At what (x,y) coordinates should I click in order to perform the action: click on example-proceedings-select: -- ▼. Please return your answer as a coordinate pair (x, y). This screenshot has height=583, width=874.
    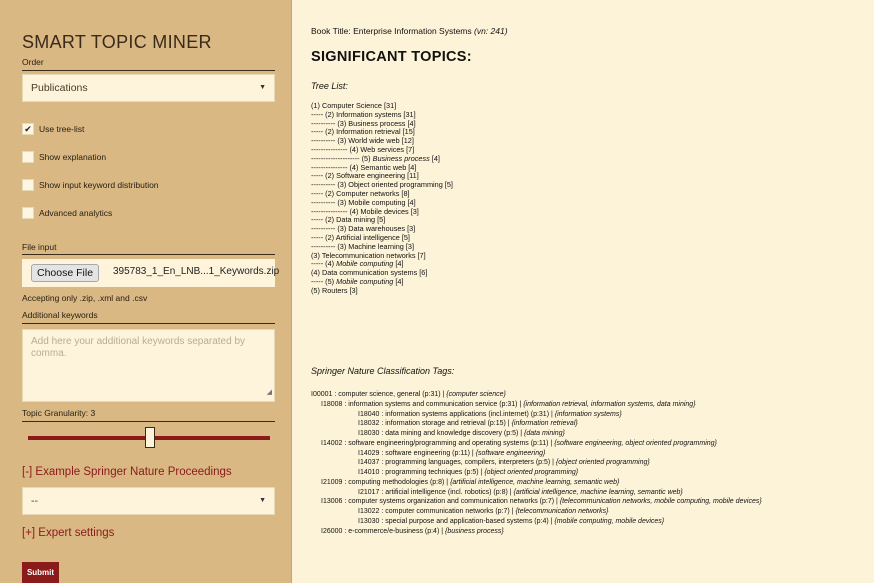
    Looking at the image, I should click on (148, 501).